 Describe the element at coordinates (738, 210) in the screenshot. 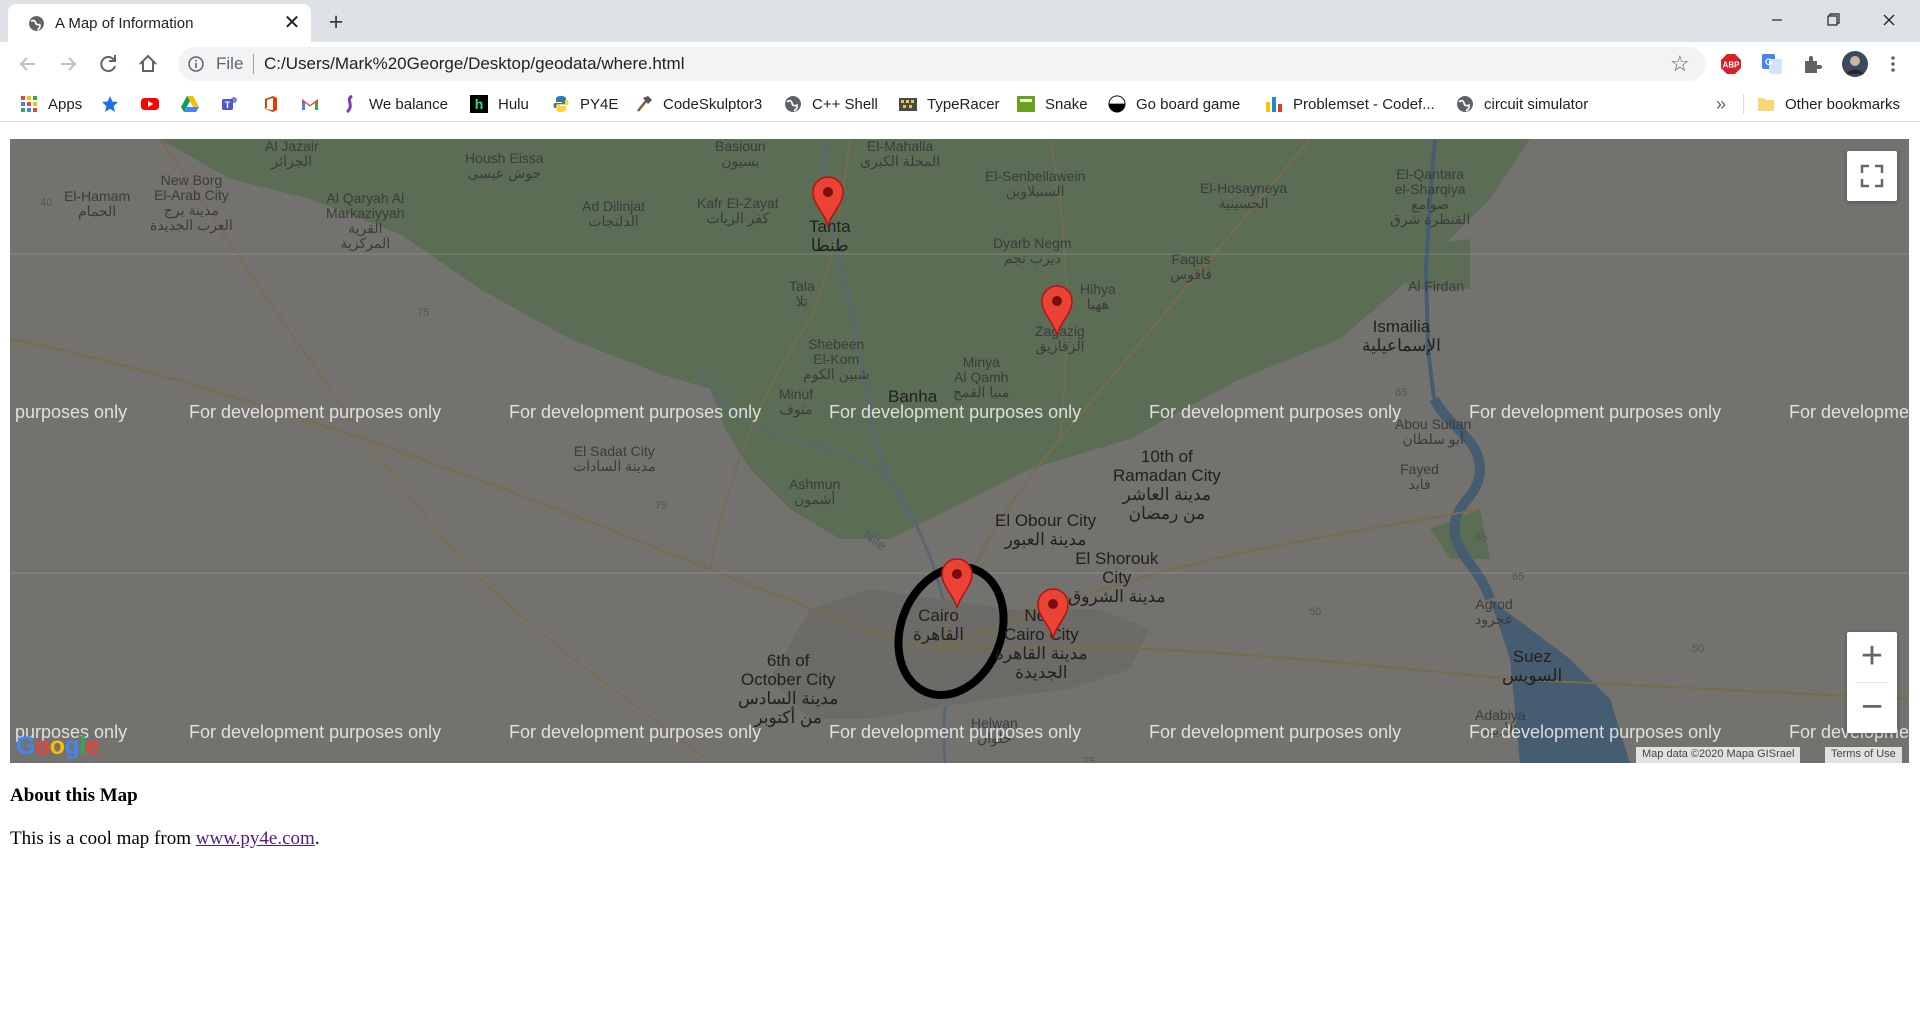

I see `place-label-kafr-el-zayat: Kafr El-Zayat كفر الزيات` at that location.